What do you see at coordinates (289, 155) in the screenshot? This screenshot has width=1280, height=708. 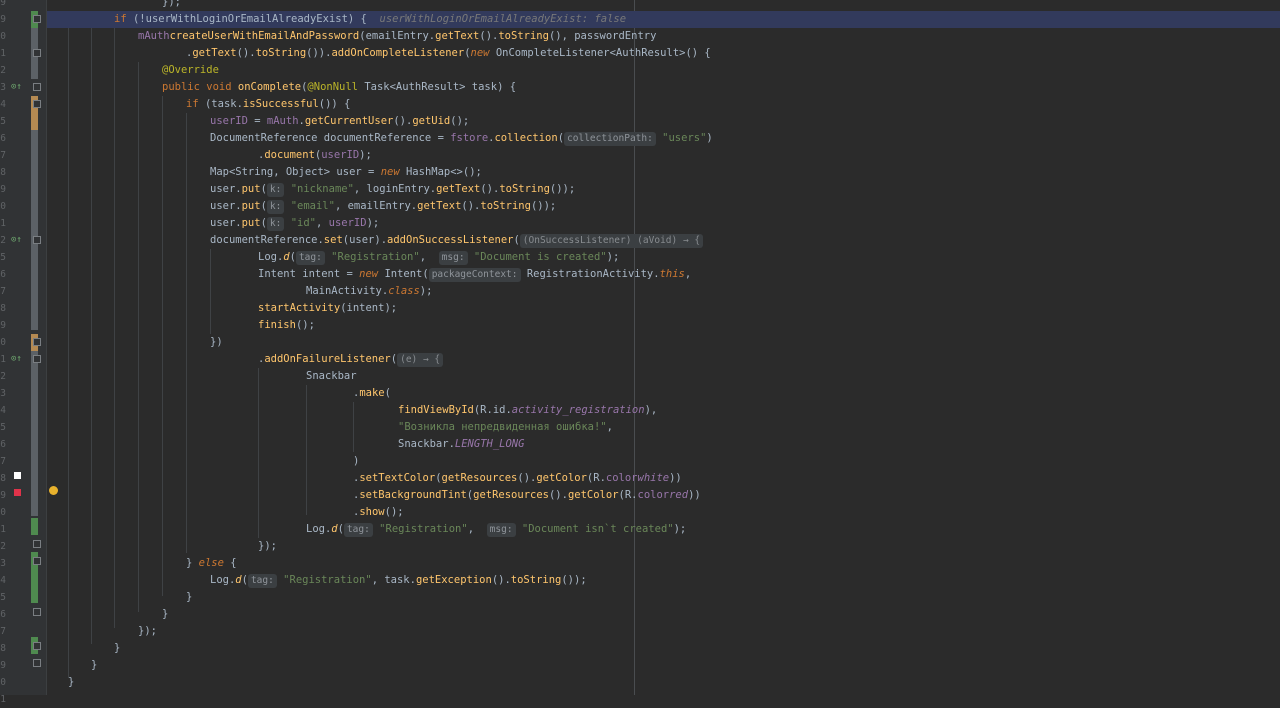 I see `code-token: document` at bounding box center [289, 155].